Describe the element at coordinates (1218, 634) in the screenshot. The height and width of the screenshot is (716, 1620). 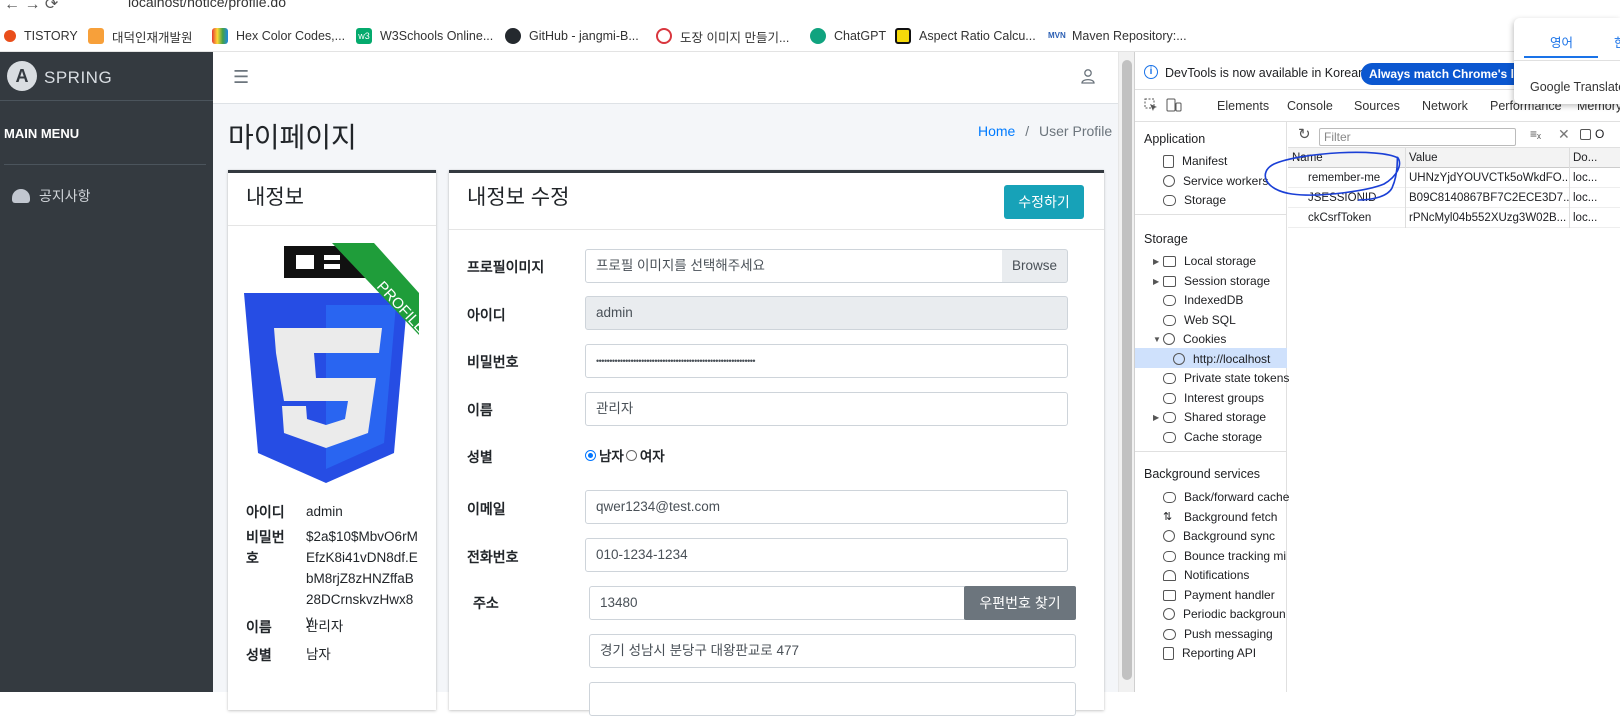
I see `bg-item-push: Push messaging` at that location.